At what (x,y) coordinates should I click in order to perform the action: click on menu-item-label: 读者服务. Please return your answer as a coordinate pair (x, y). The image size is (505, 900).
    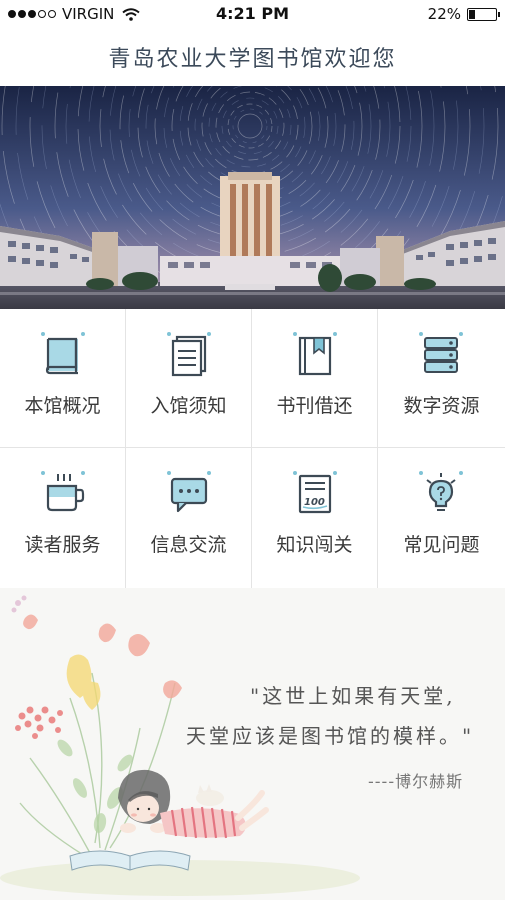
    Looking at the image, I should click on (62, 545).